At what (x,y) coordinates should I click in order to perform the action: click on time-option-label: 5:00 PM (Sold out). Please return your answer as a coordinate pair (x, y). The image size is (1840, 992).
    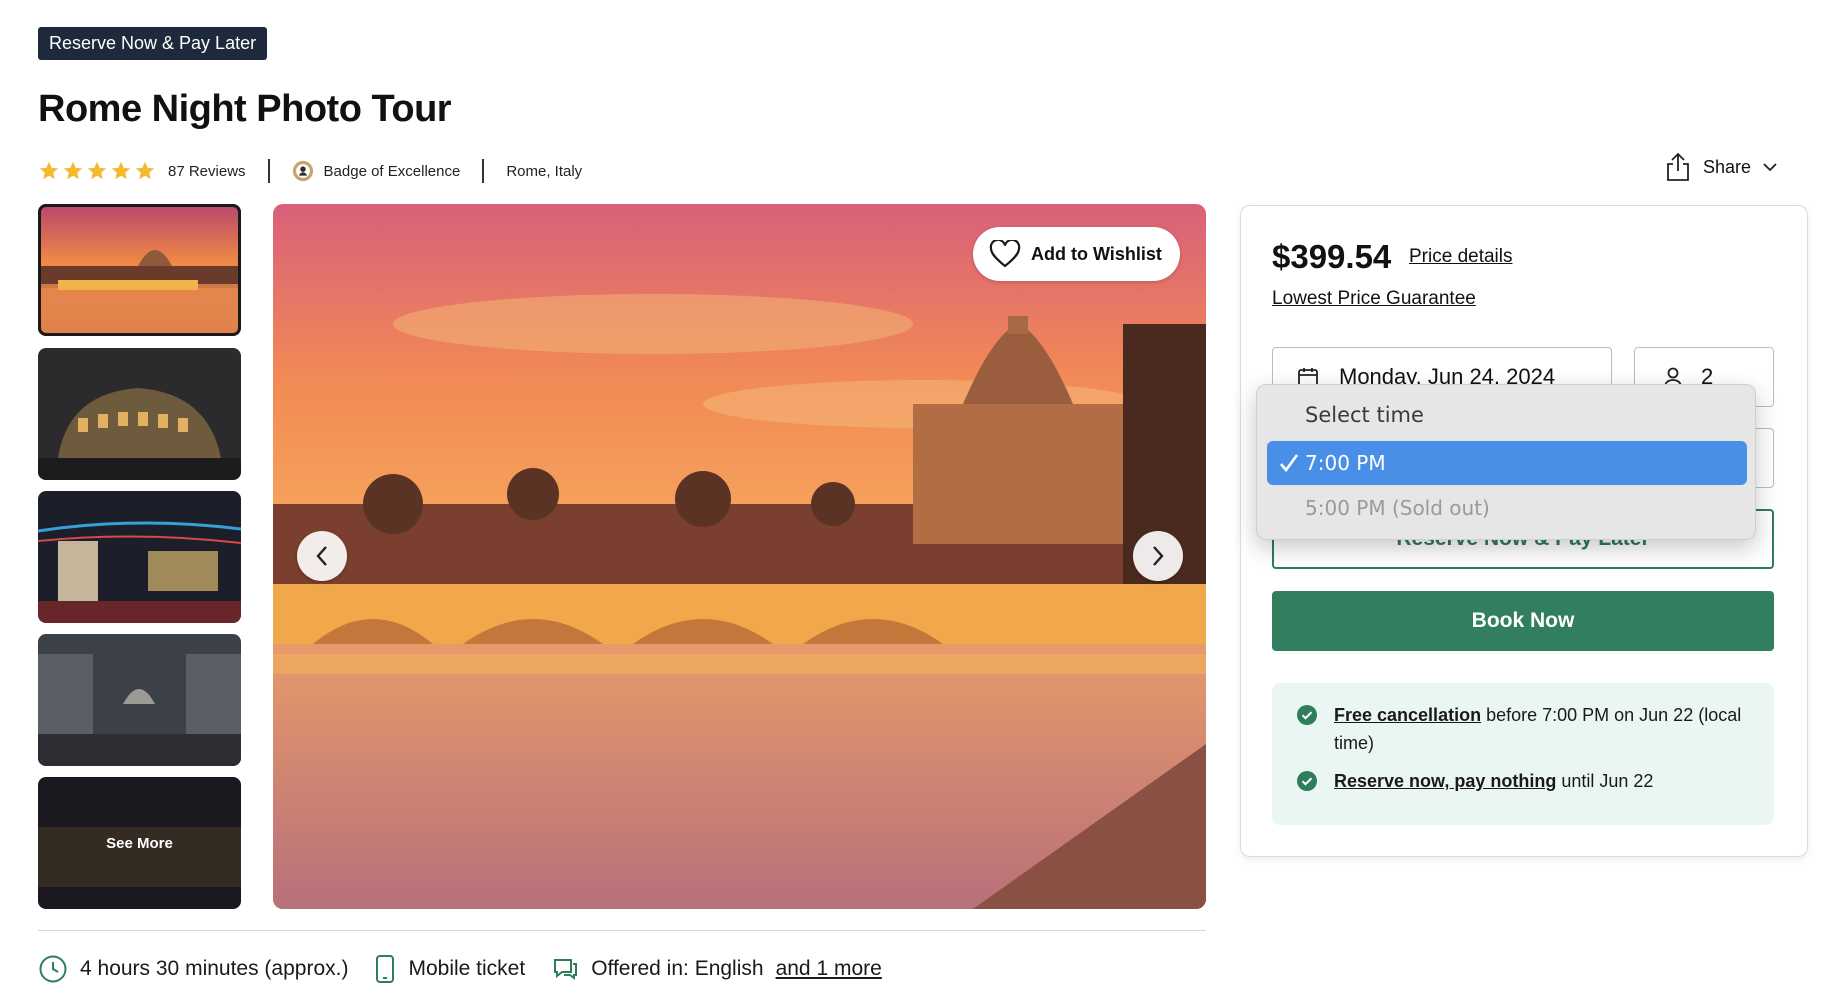
    Looking at the image, I should click on (1397, 508).